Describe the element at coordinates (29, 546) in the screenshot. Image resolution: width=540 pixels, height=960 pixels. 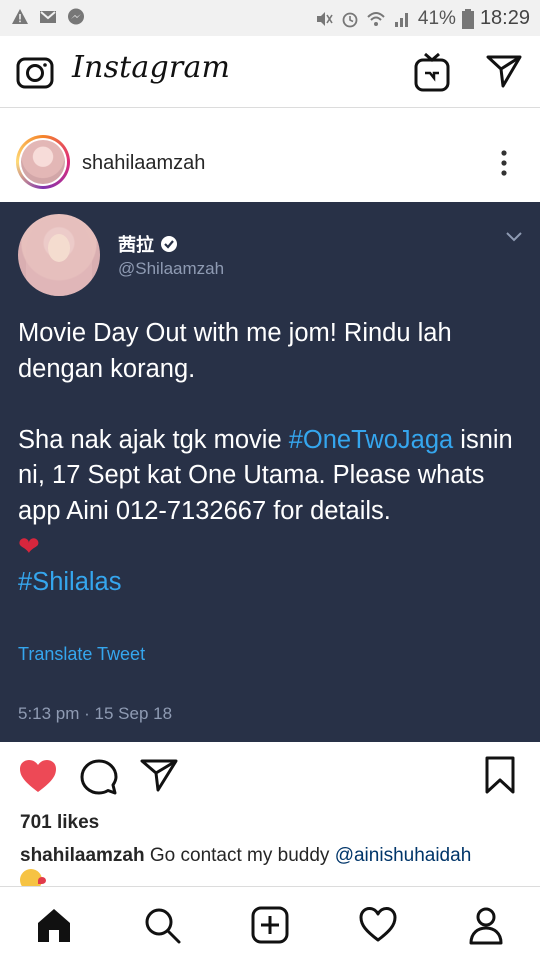
I see `heart-emoji: ❤` at that location.